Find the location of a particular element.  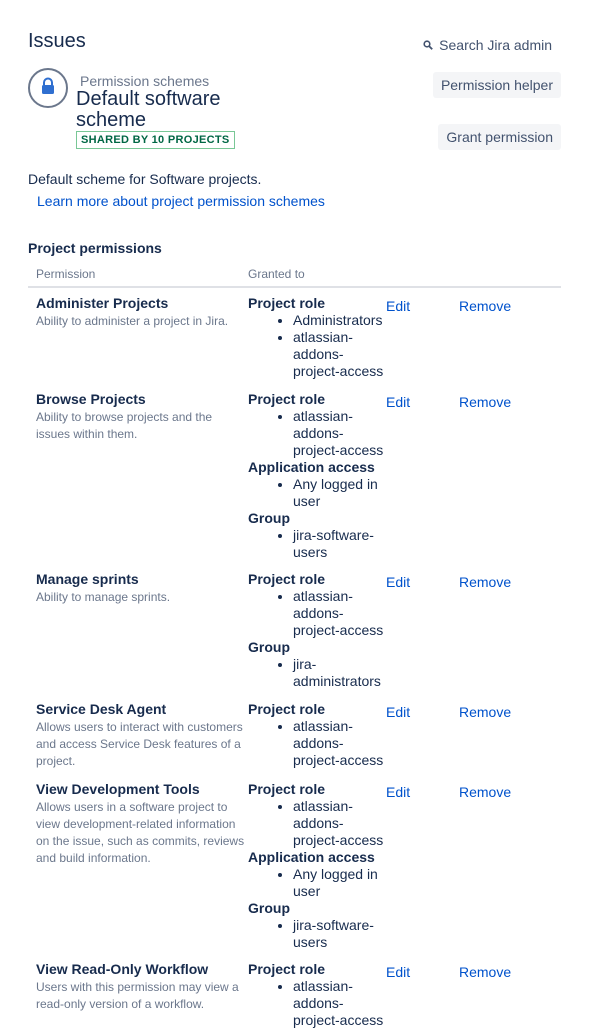

permission-description: Ability to administer a project in Jira. is located at coordinates (132, 321).